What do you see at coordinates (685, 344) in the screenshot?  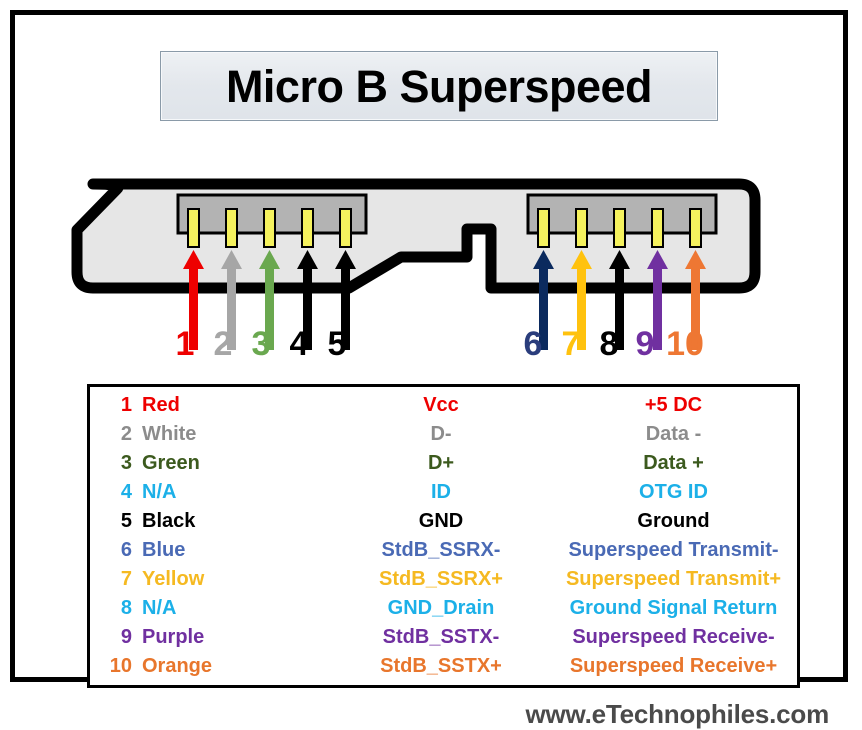 I see `pin-number-label: 10` at bounding box center [685, 344].